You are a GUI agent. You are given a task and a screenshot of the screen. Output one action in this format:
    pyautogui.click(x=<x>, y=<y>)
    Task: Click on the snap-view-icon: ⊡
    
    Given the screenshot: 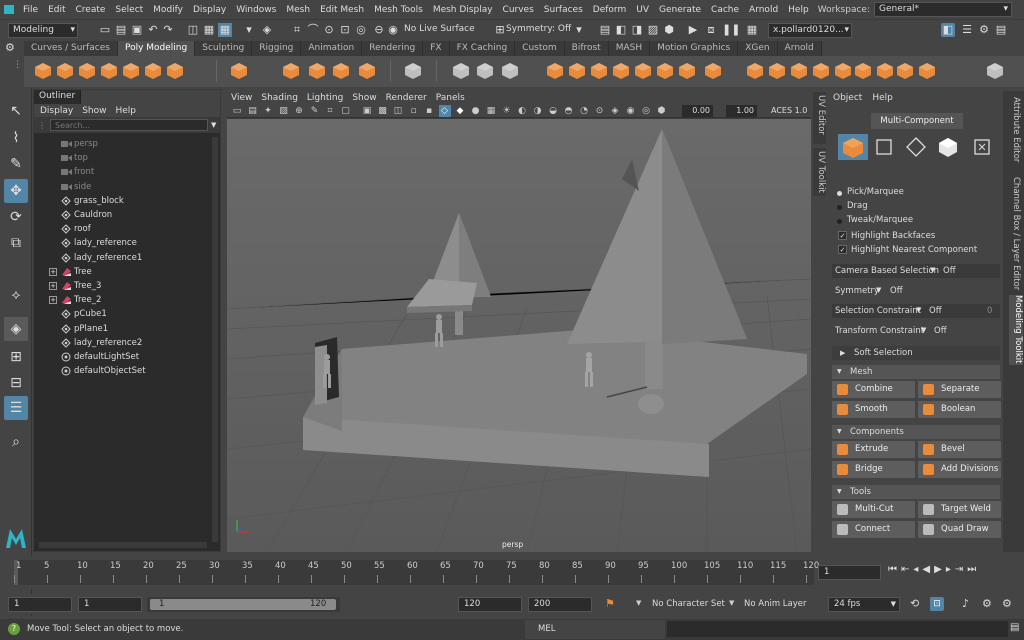 What is the action you would take?
    pyautogui.click(x=345, y=30)
    